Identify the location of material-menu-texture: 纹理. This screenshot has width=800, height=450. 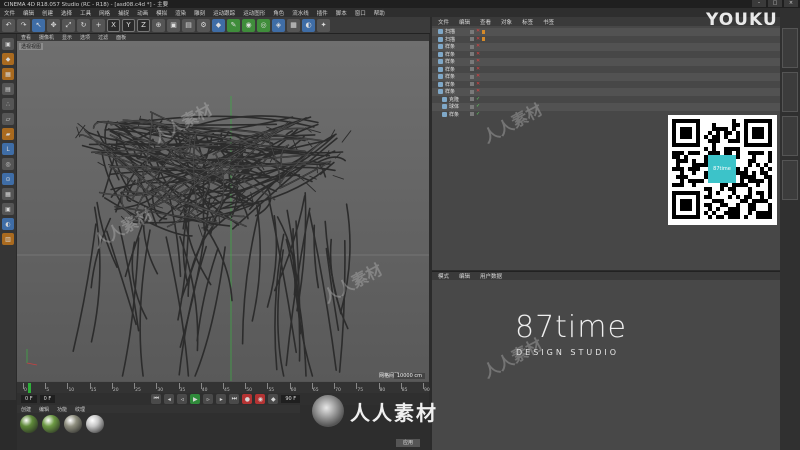
(80, 409).